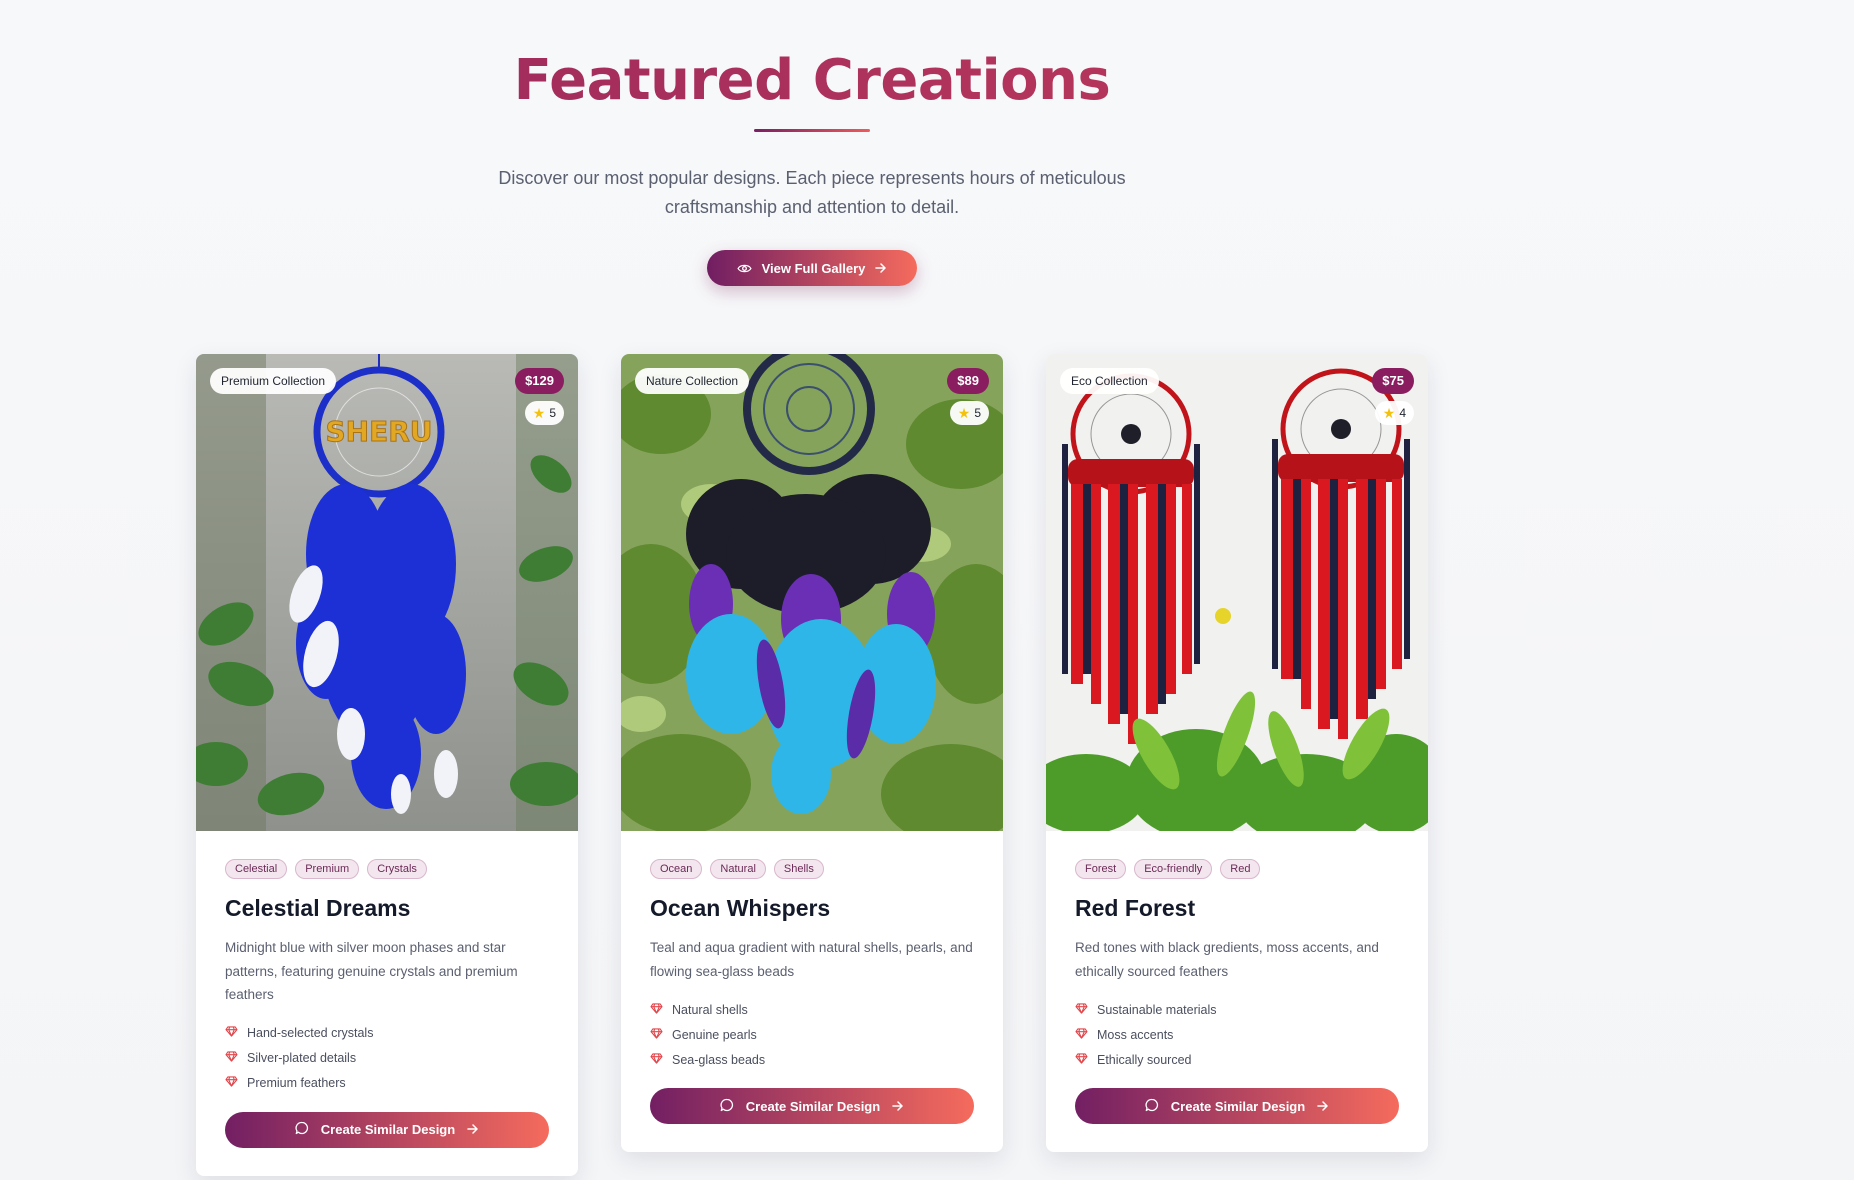 This screenshot has height=1180, width=1854. Describe the element at coordinates (744, 268) in the screenshot. I see `eye-icon` at that location.